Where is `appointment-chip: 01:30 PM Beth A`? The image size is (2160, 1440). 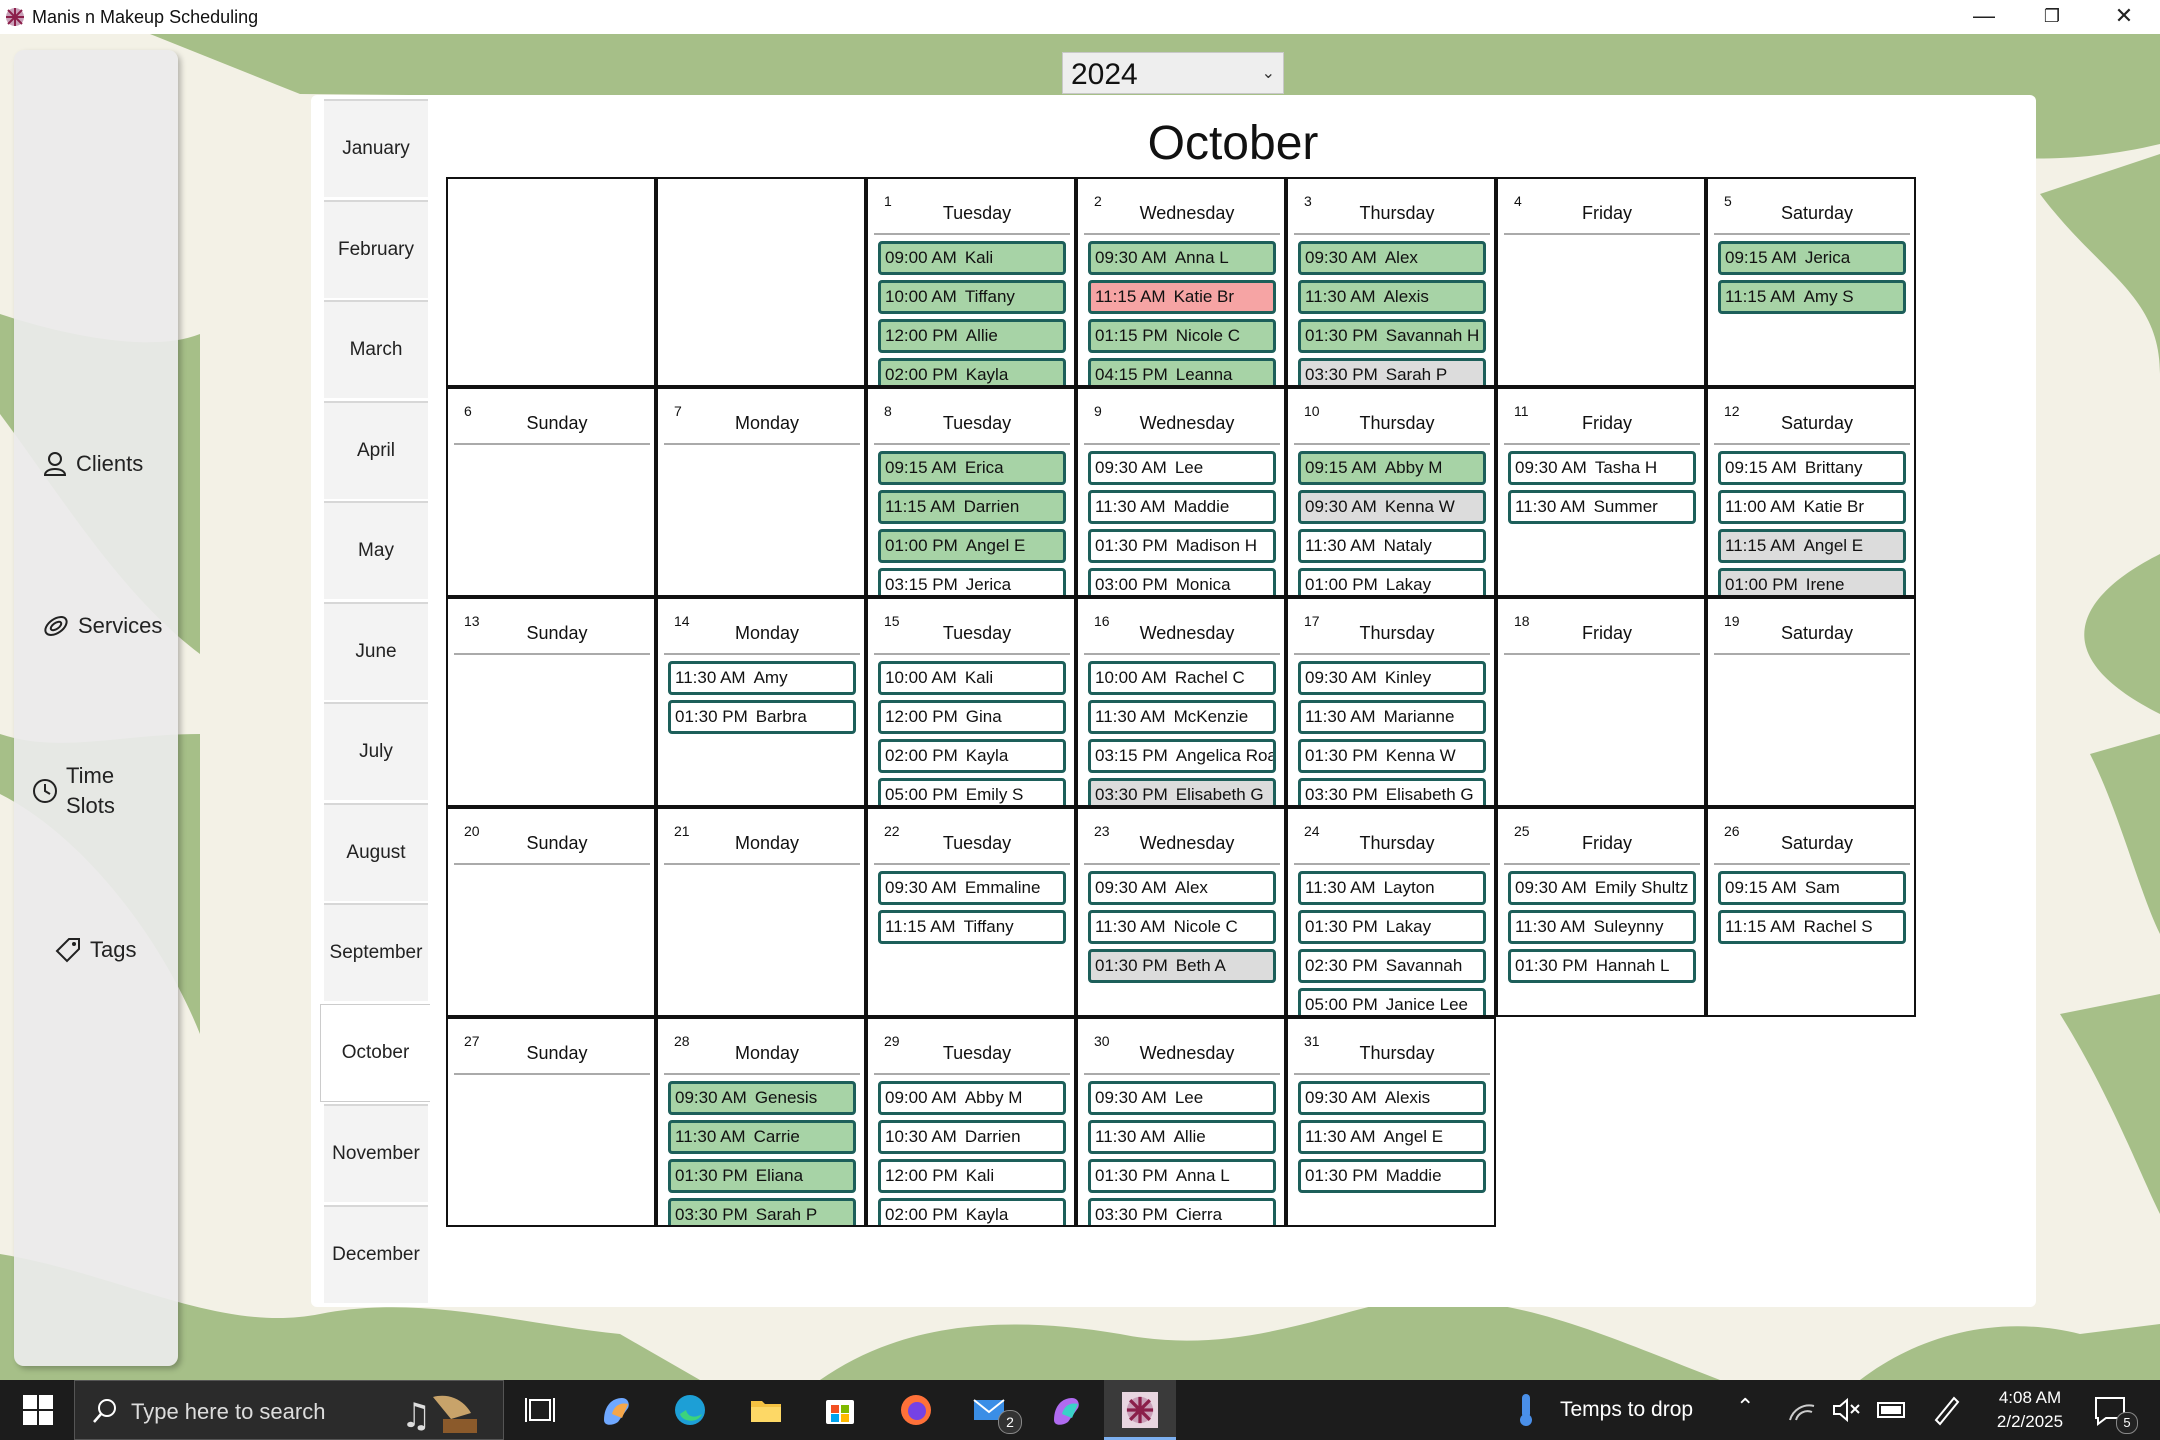
appointment-chip: 01:30 PM Beth A is located at coordinates (1182, 966).